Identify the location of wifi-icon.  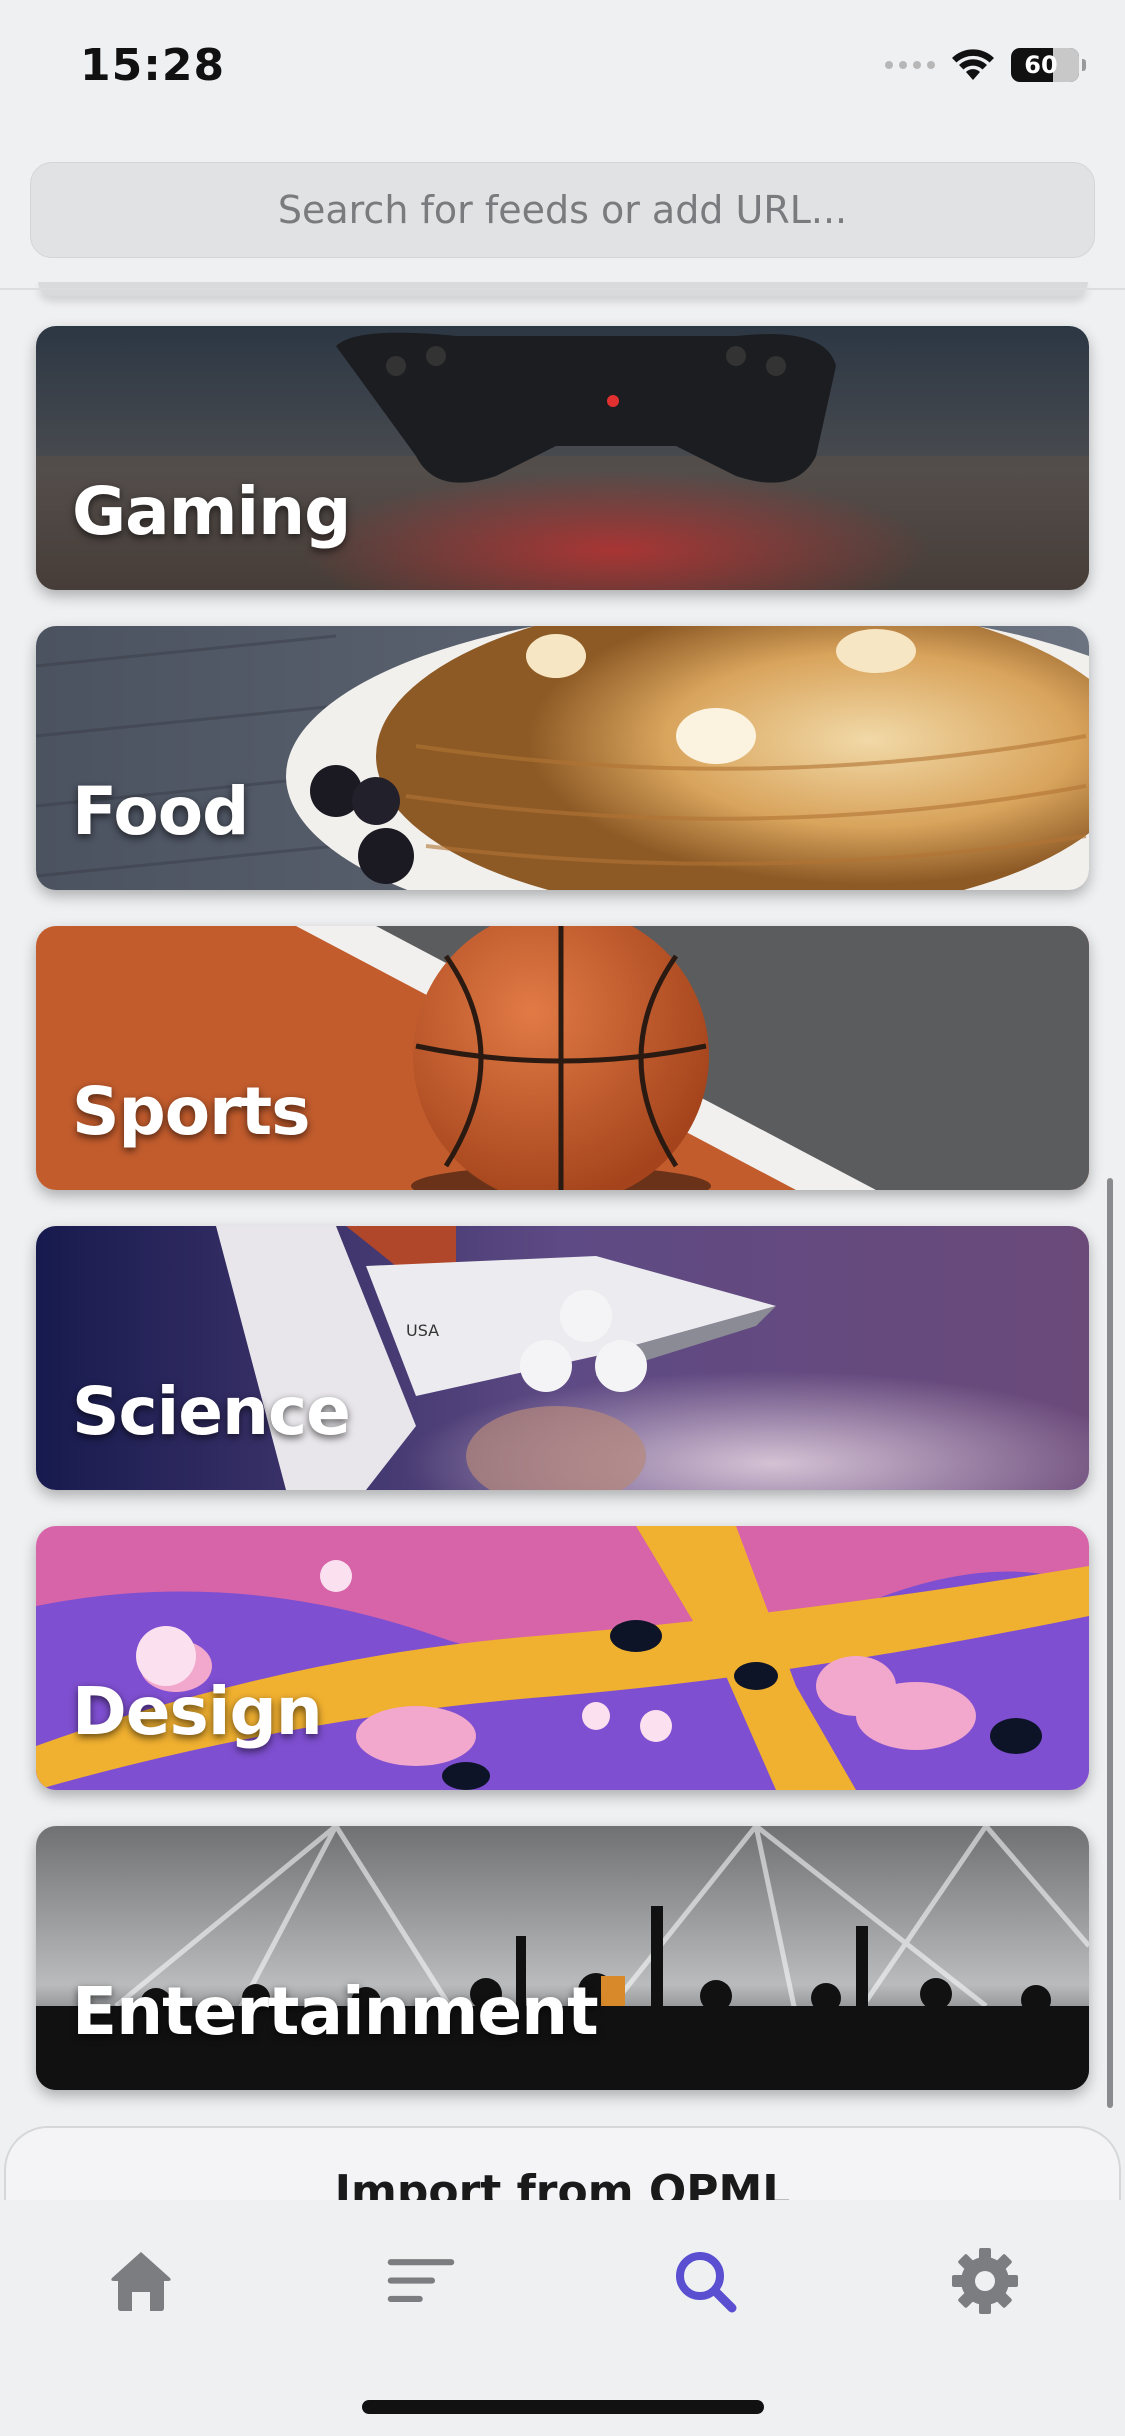
(973, 64).